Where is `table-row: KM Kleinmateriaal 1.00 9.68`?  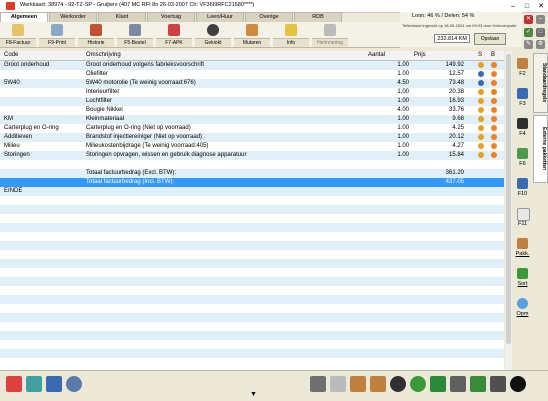
table-row: KM Kleinmateriaal 1.00 9.68 is located at coordinates (252, 119).